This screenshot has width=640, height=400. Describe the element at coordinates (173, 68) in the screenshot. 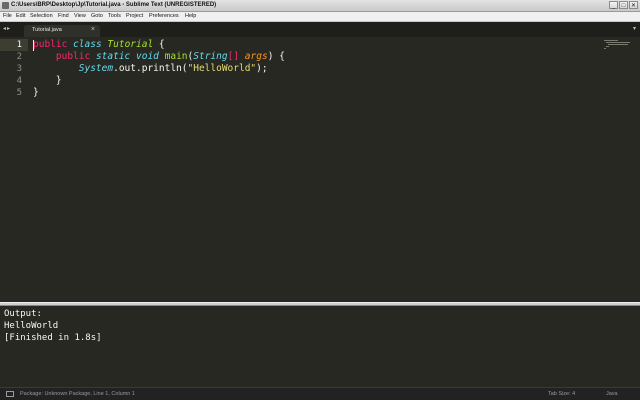

I see `code-line: System.out.println("HelloWorld");` at that location.